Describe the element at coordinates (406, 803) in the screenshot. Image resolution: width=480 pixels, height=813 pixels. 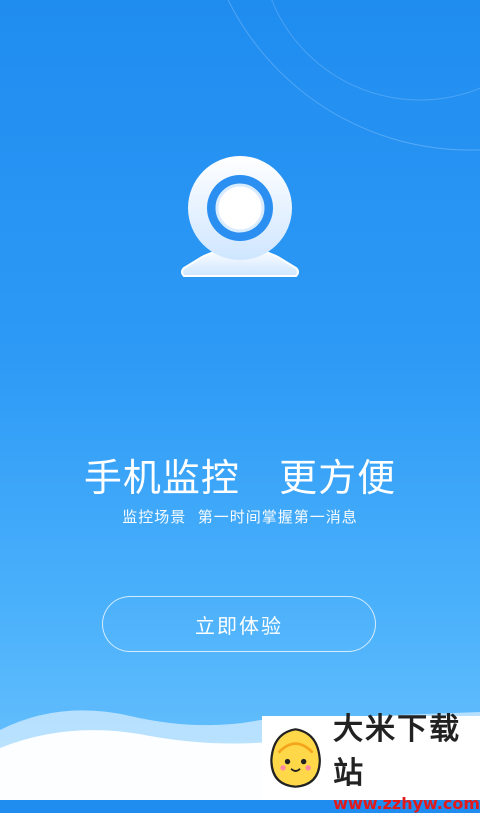
I see `watermark-url: www.zzhyw.com` at that location.